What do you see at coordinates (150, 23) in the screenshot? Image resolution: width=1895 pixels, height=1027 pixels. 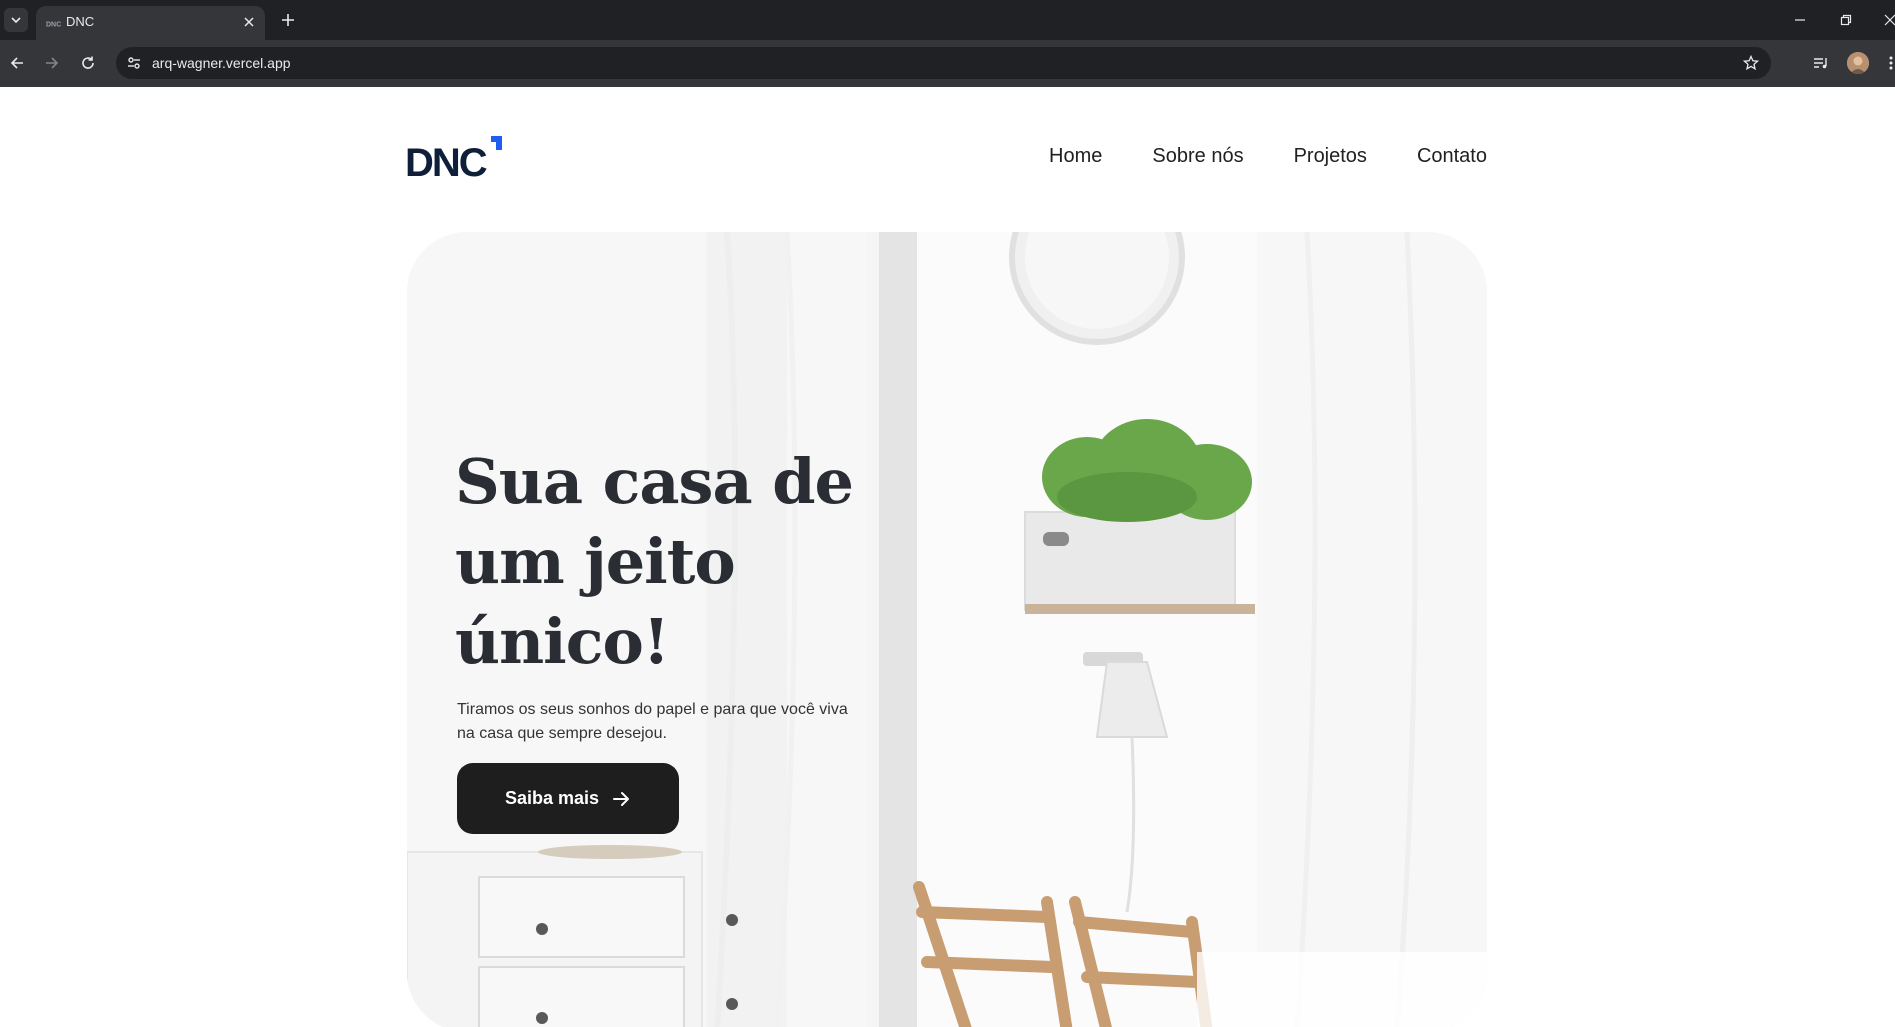 I see `browser-tab: DNC DNC` at bounding box center [150, 23].